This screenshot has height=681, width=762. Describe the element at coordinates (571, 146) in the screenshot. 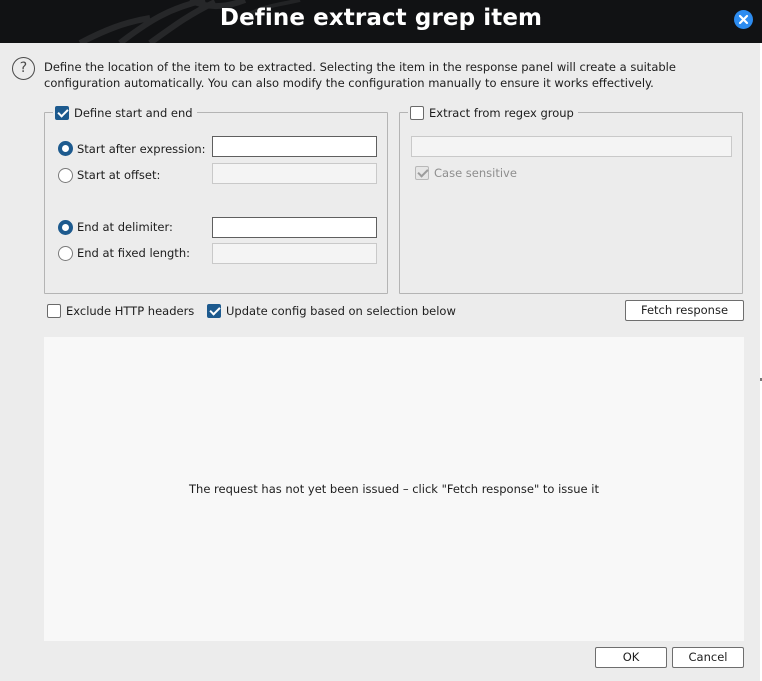

I see `regex-input` at that location.